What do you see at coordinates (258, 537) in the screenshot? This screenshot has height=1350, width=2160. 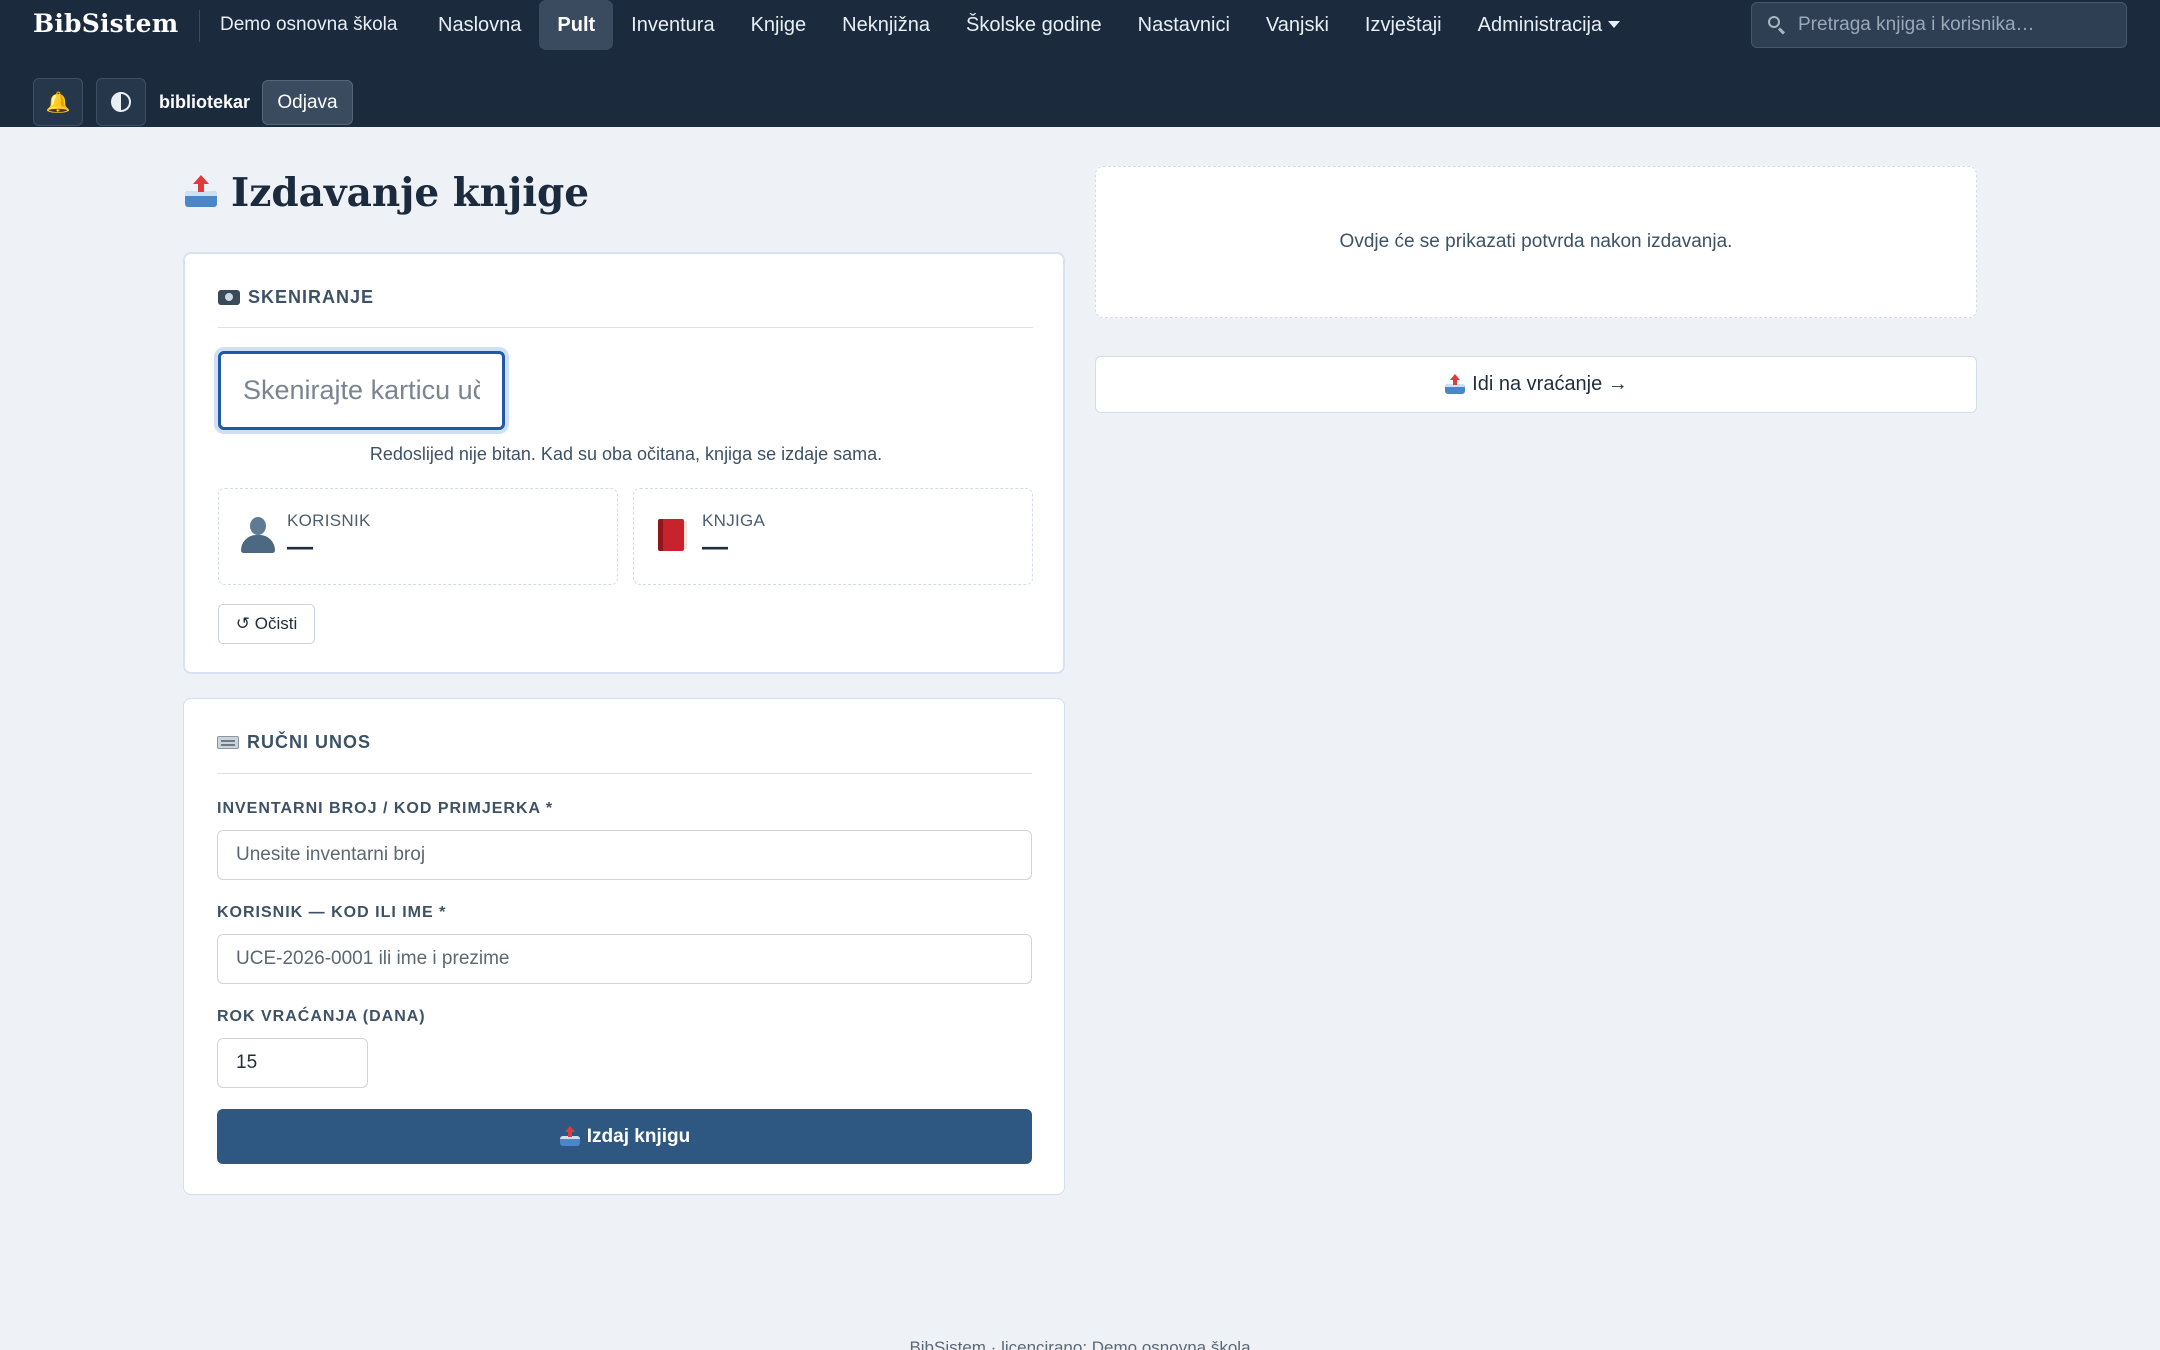 I see `user-icon` at bounding box center [258, 537].